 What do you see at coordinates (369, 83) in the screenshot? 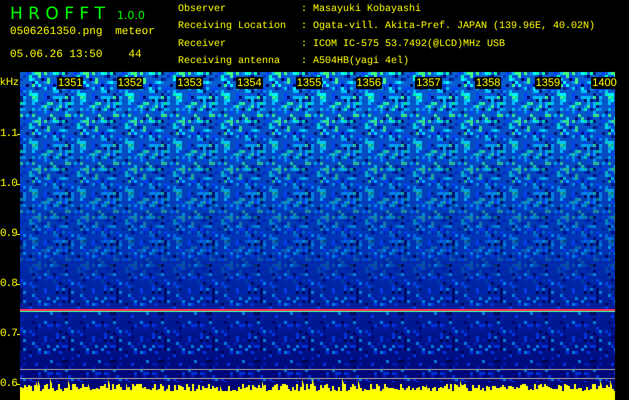
I see `time-label: 1356` at bounding box center [369, 83].